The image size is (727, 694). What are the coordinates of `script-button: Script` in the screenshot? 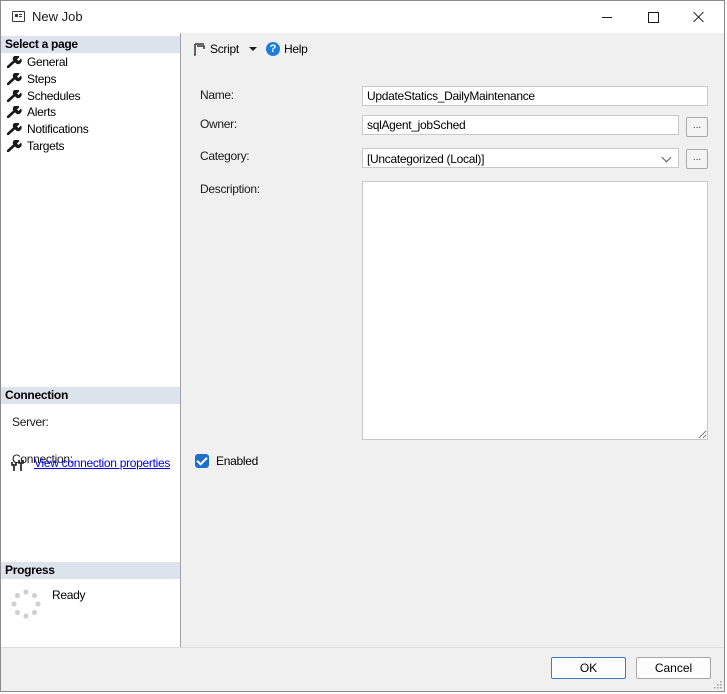 It's located at (225, 49).